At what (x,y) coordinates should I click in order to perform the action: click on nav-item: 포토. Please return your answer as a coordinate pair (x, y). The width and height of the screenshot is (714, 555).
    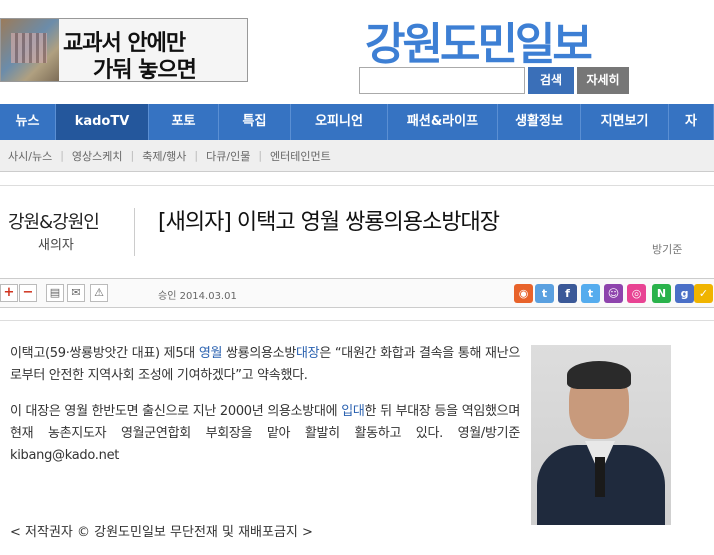
    Looking at the image, I should click on (184, 122).